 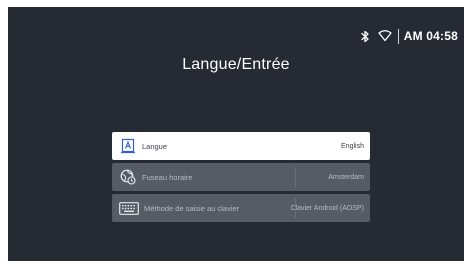 What do you see at coordinates (236, 64) in the screenshot?
I see `page-title: Langue/Entrée` at bounding box center [236, 64].